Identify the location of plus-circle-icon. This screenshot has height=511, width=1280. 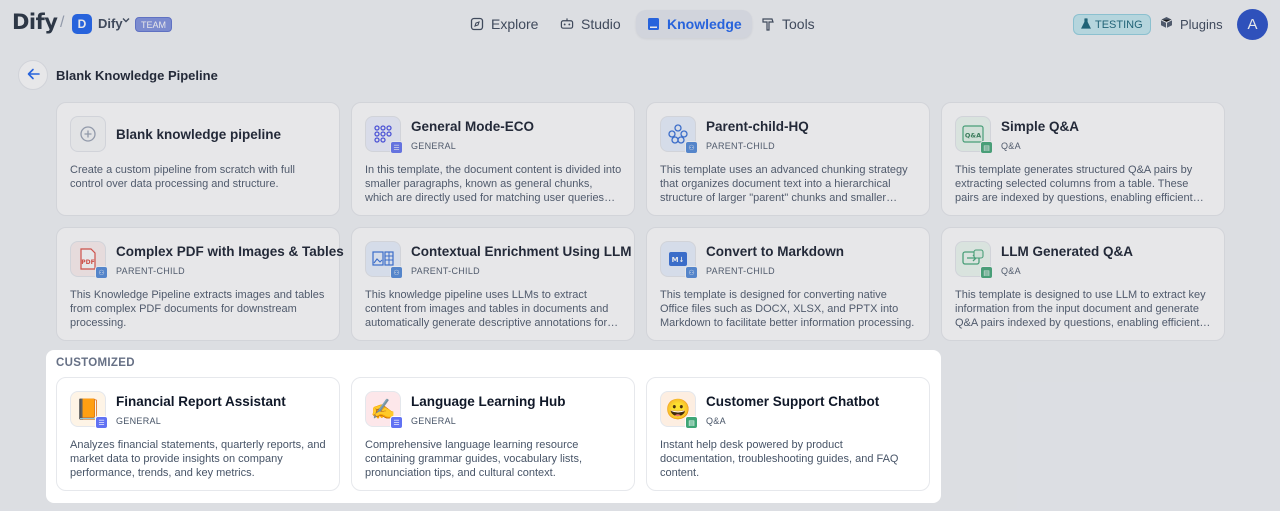
(88, 134).